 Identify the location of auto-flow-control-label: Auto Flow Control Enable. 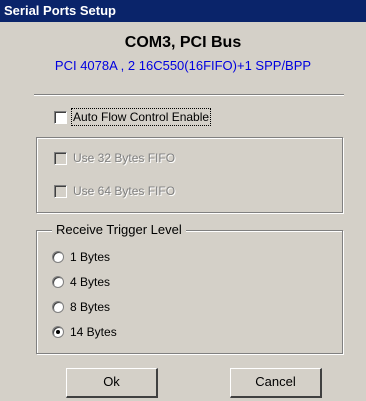
(141, 117).